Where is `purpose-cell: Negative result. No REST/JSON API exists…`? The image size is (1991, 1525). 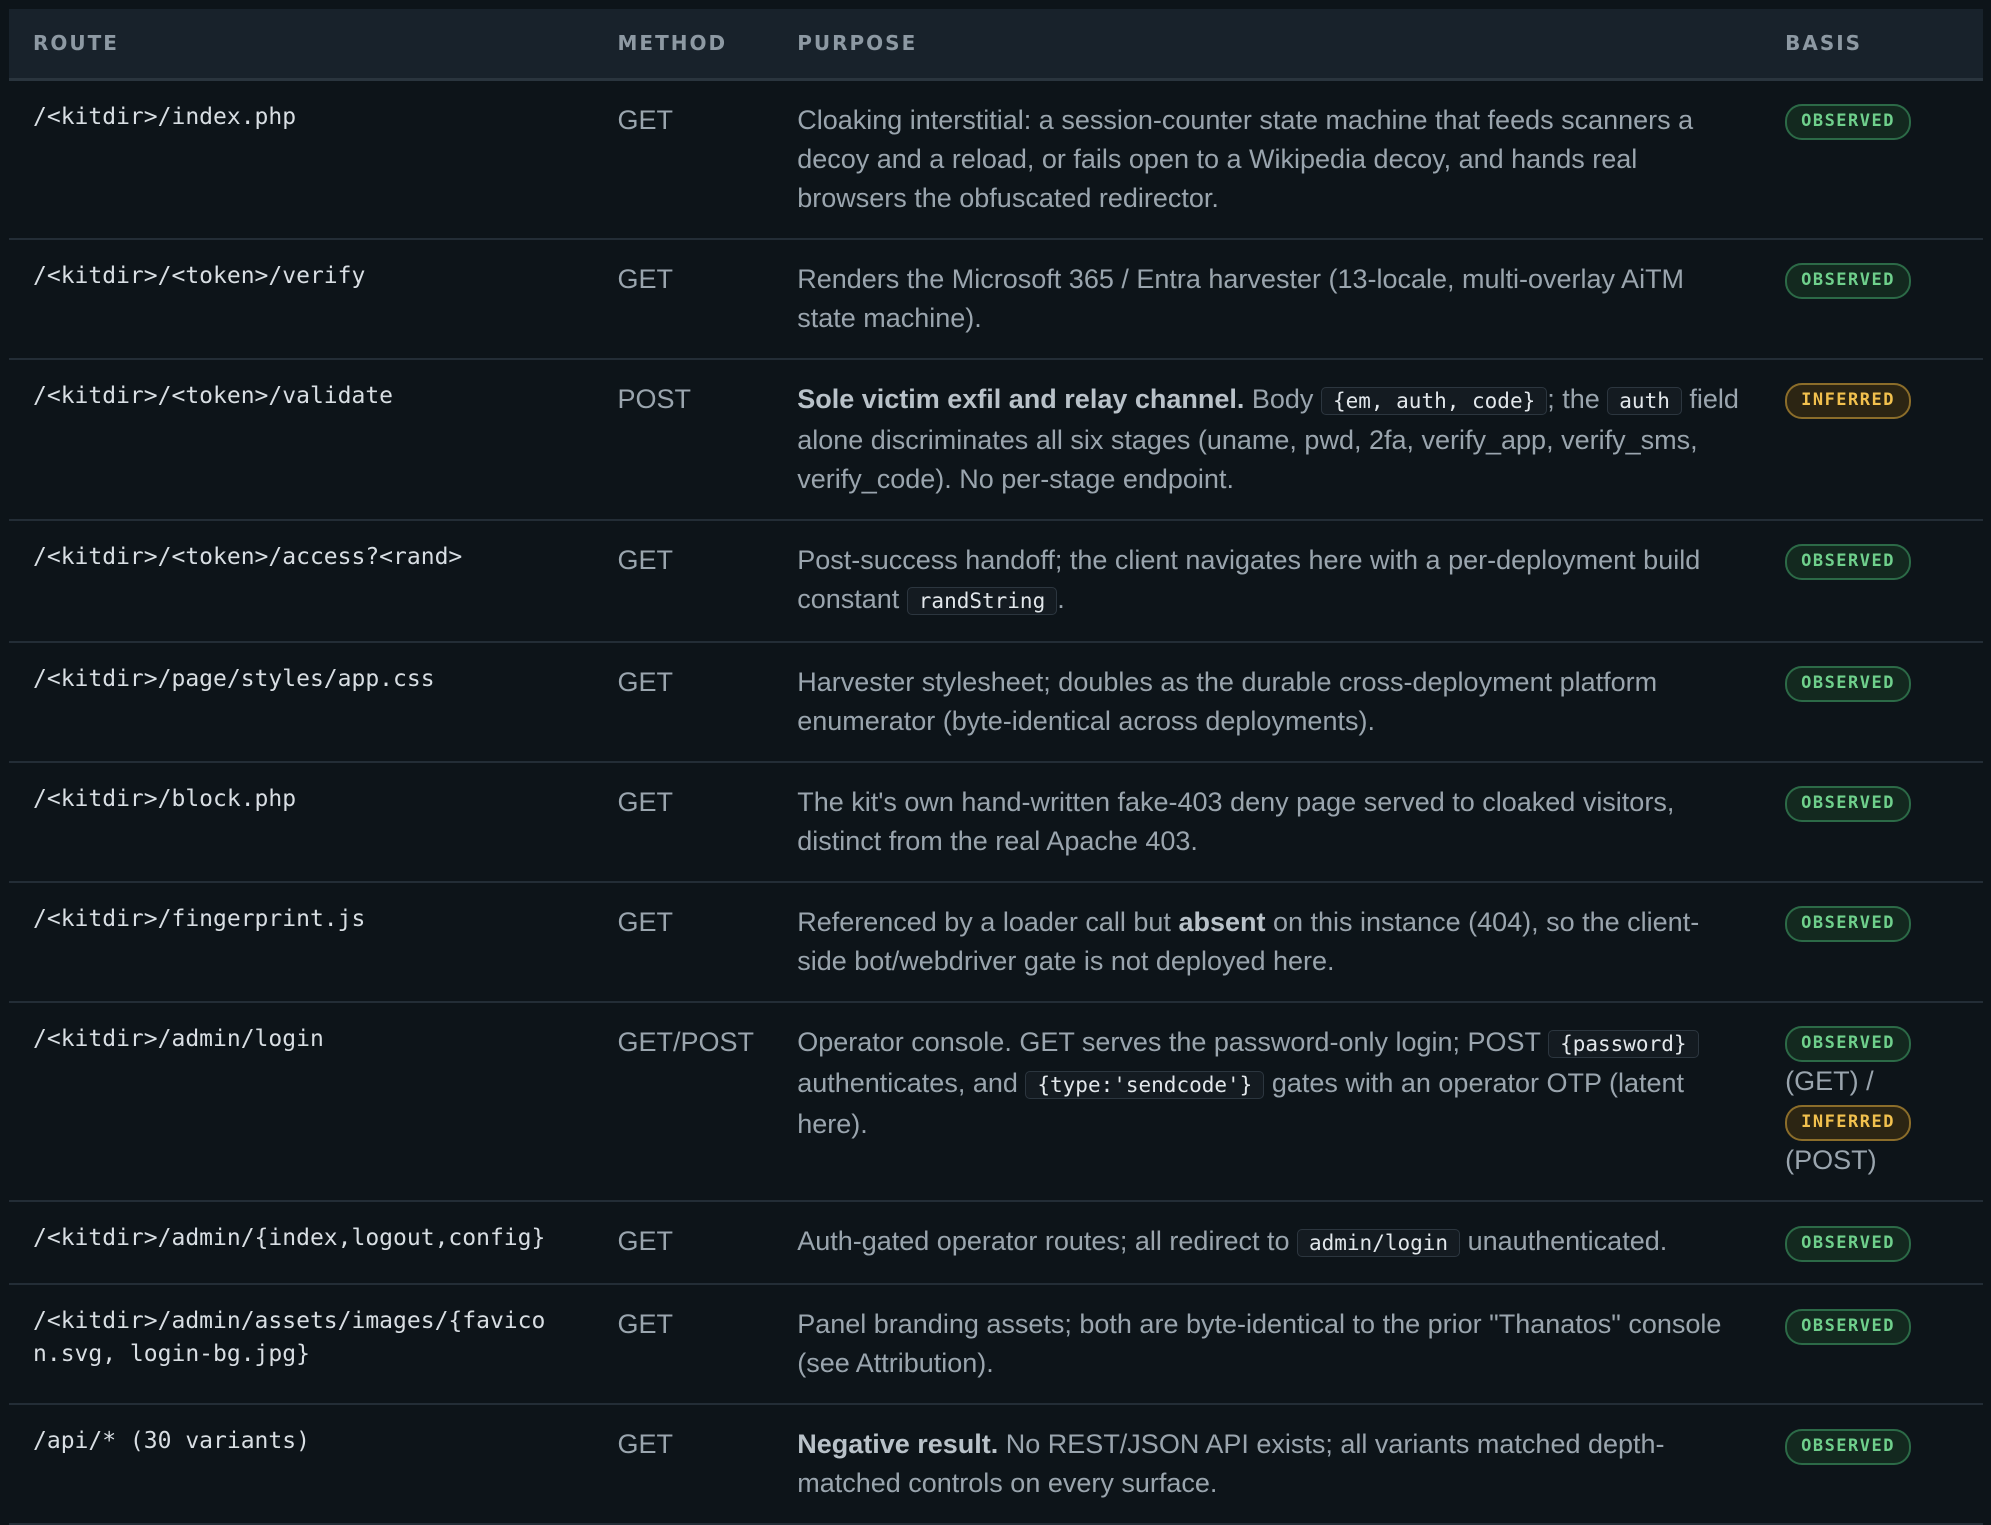 purpose-cell: Negative result. No REST/JSON API exists… is located at coordinates (1267, 1464).